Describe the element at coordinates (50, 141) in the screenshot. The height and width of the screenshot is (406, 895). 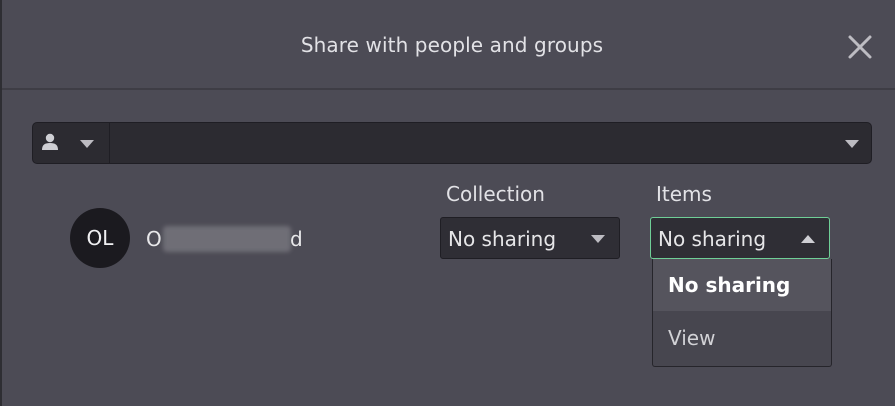
I see `person-icon` at that location.